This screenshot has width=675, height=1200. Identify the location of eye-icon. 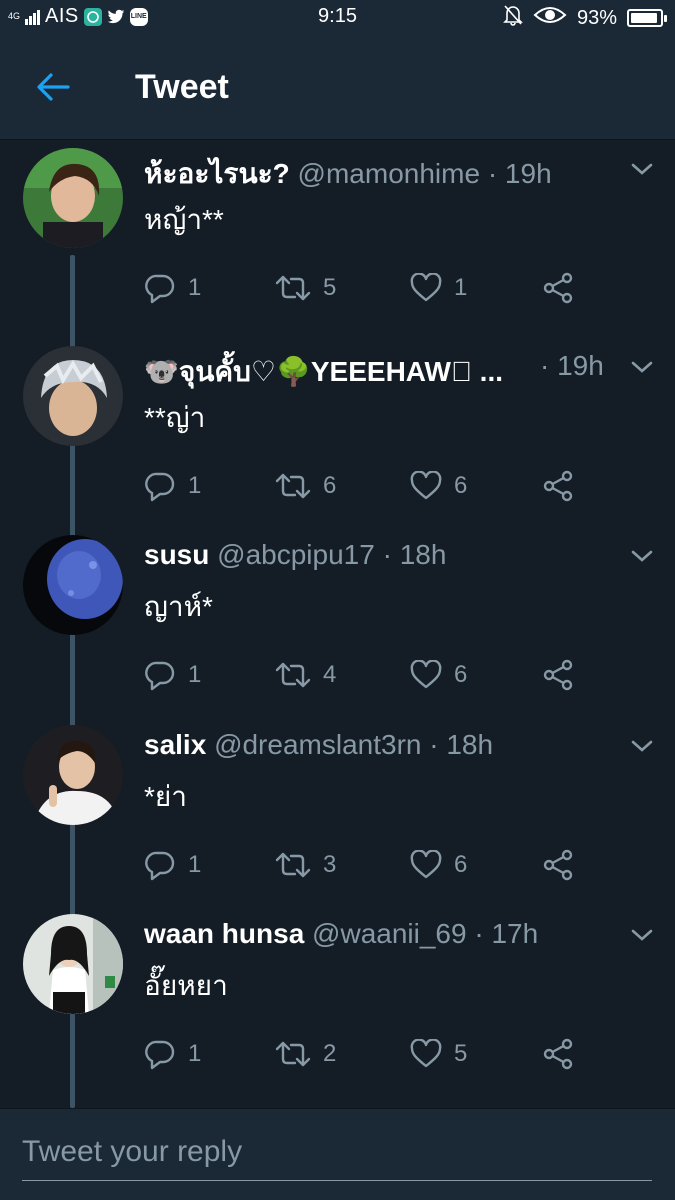
(550, 18).